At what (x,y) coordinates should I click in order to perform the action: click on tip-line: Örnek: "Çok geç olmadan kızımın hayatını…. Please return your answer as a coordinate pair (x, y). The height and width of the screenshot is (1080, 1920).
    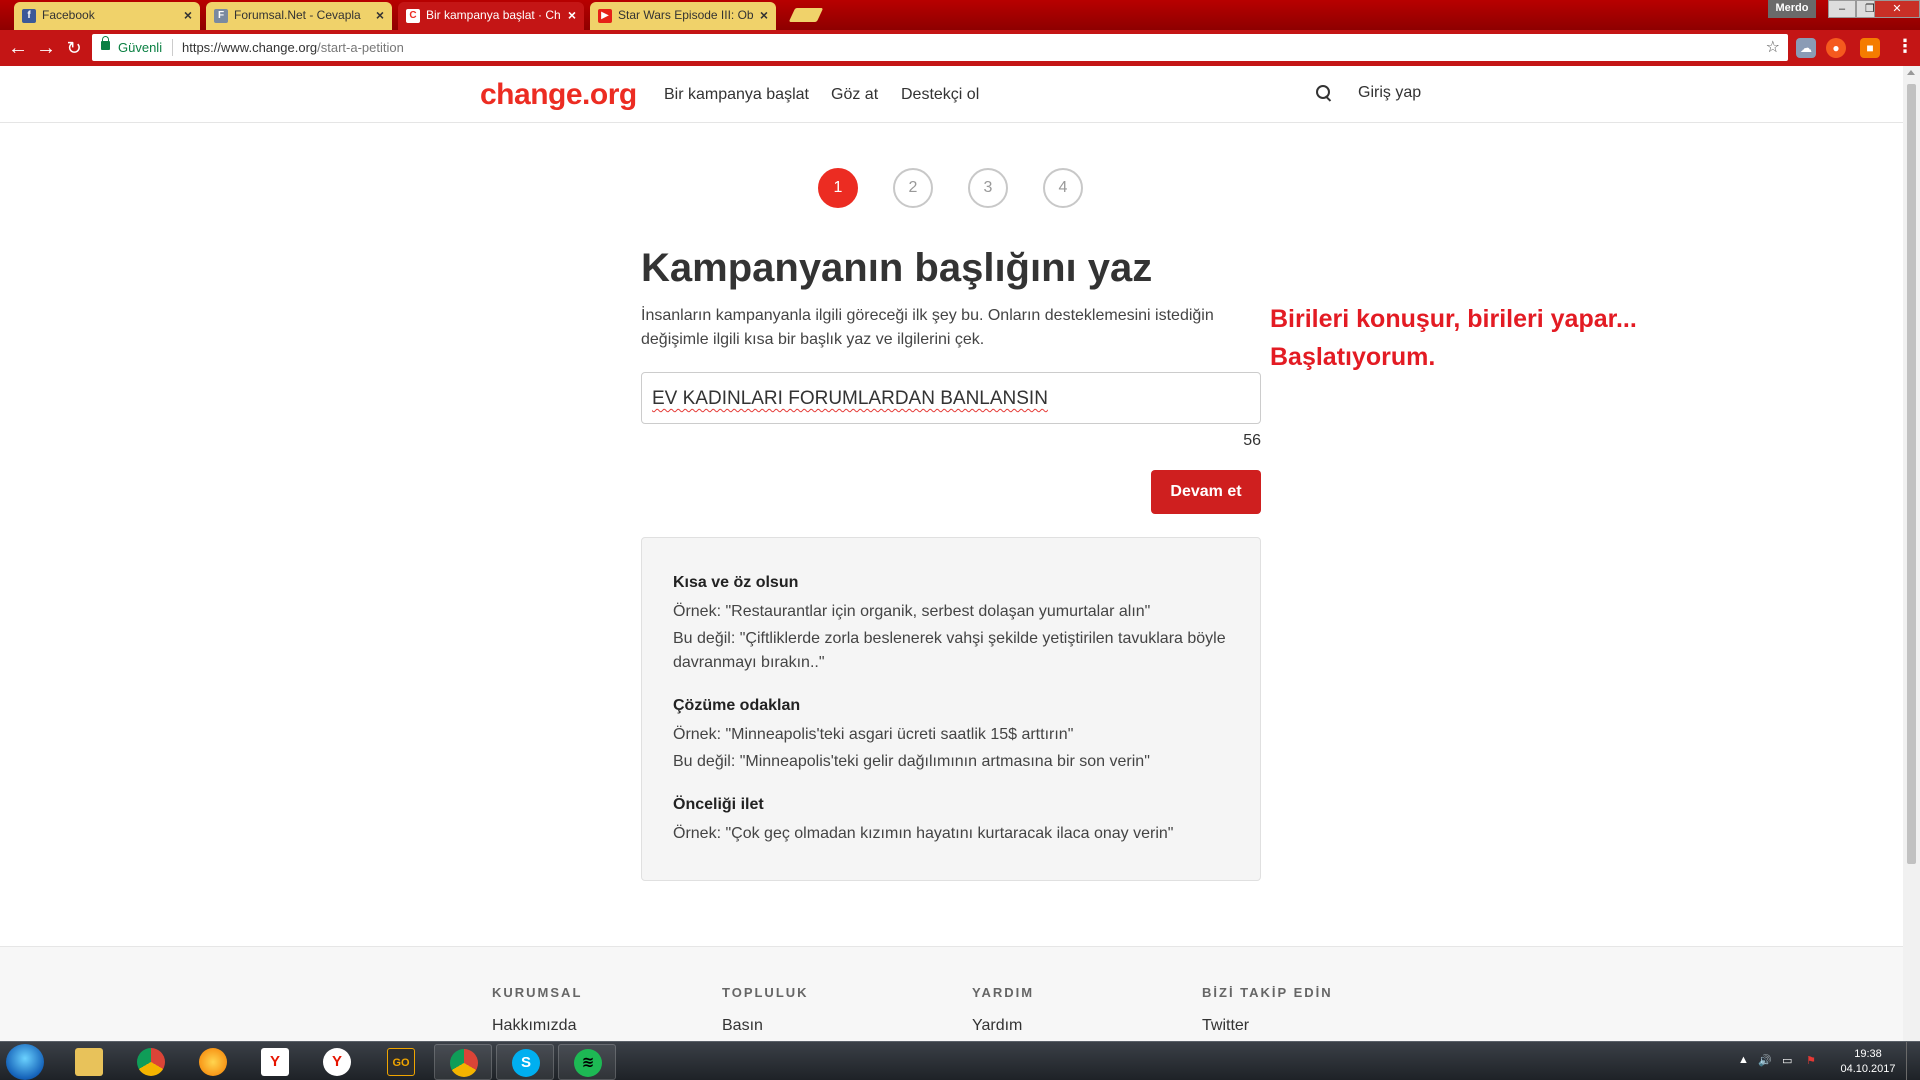
    Looking at the image, I should click on (923, 833).